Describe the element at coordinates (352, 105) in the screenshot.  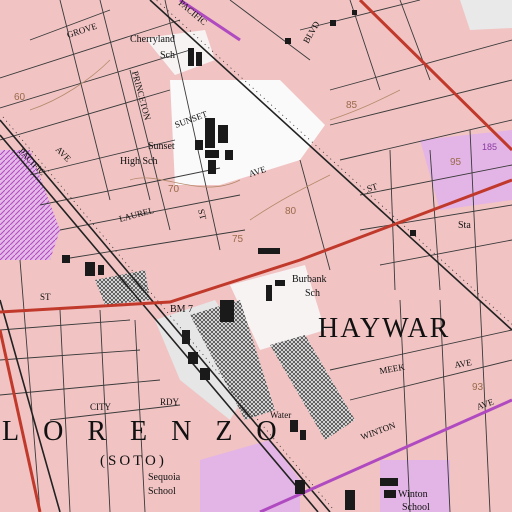
I see `contour-label: 85` at that location.